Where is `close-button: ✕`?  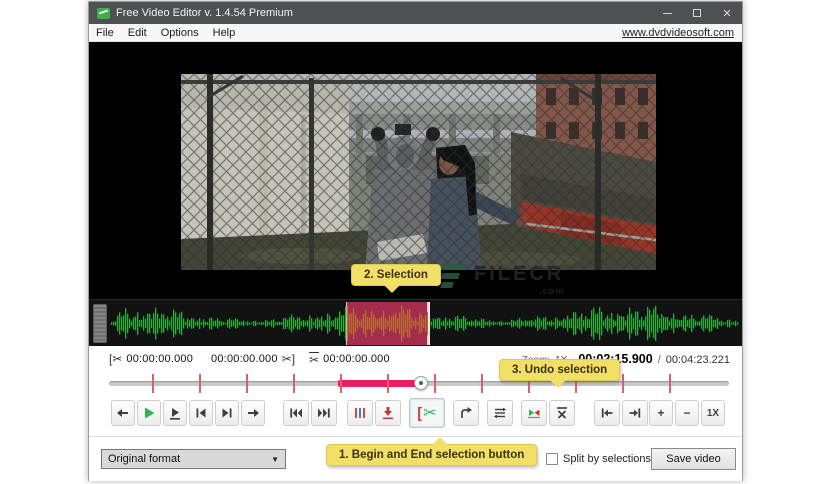
close-button: ✕ is located at coordinates (727, 13).